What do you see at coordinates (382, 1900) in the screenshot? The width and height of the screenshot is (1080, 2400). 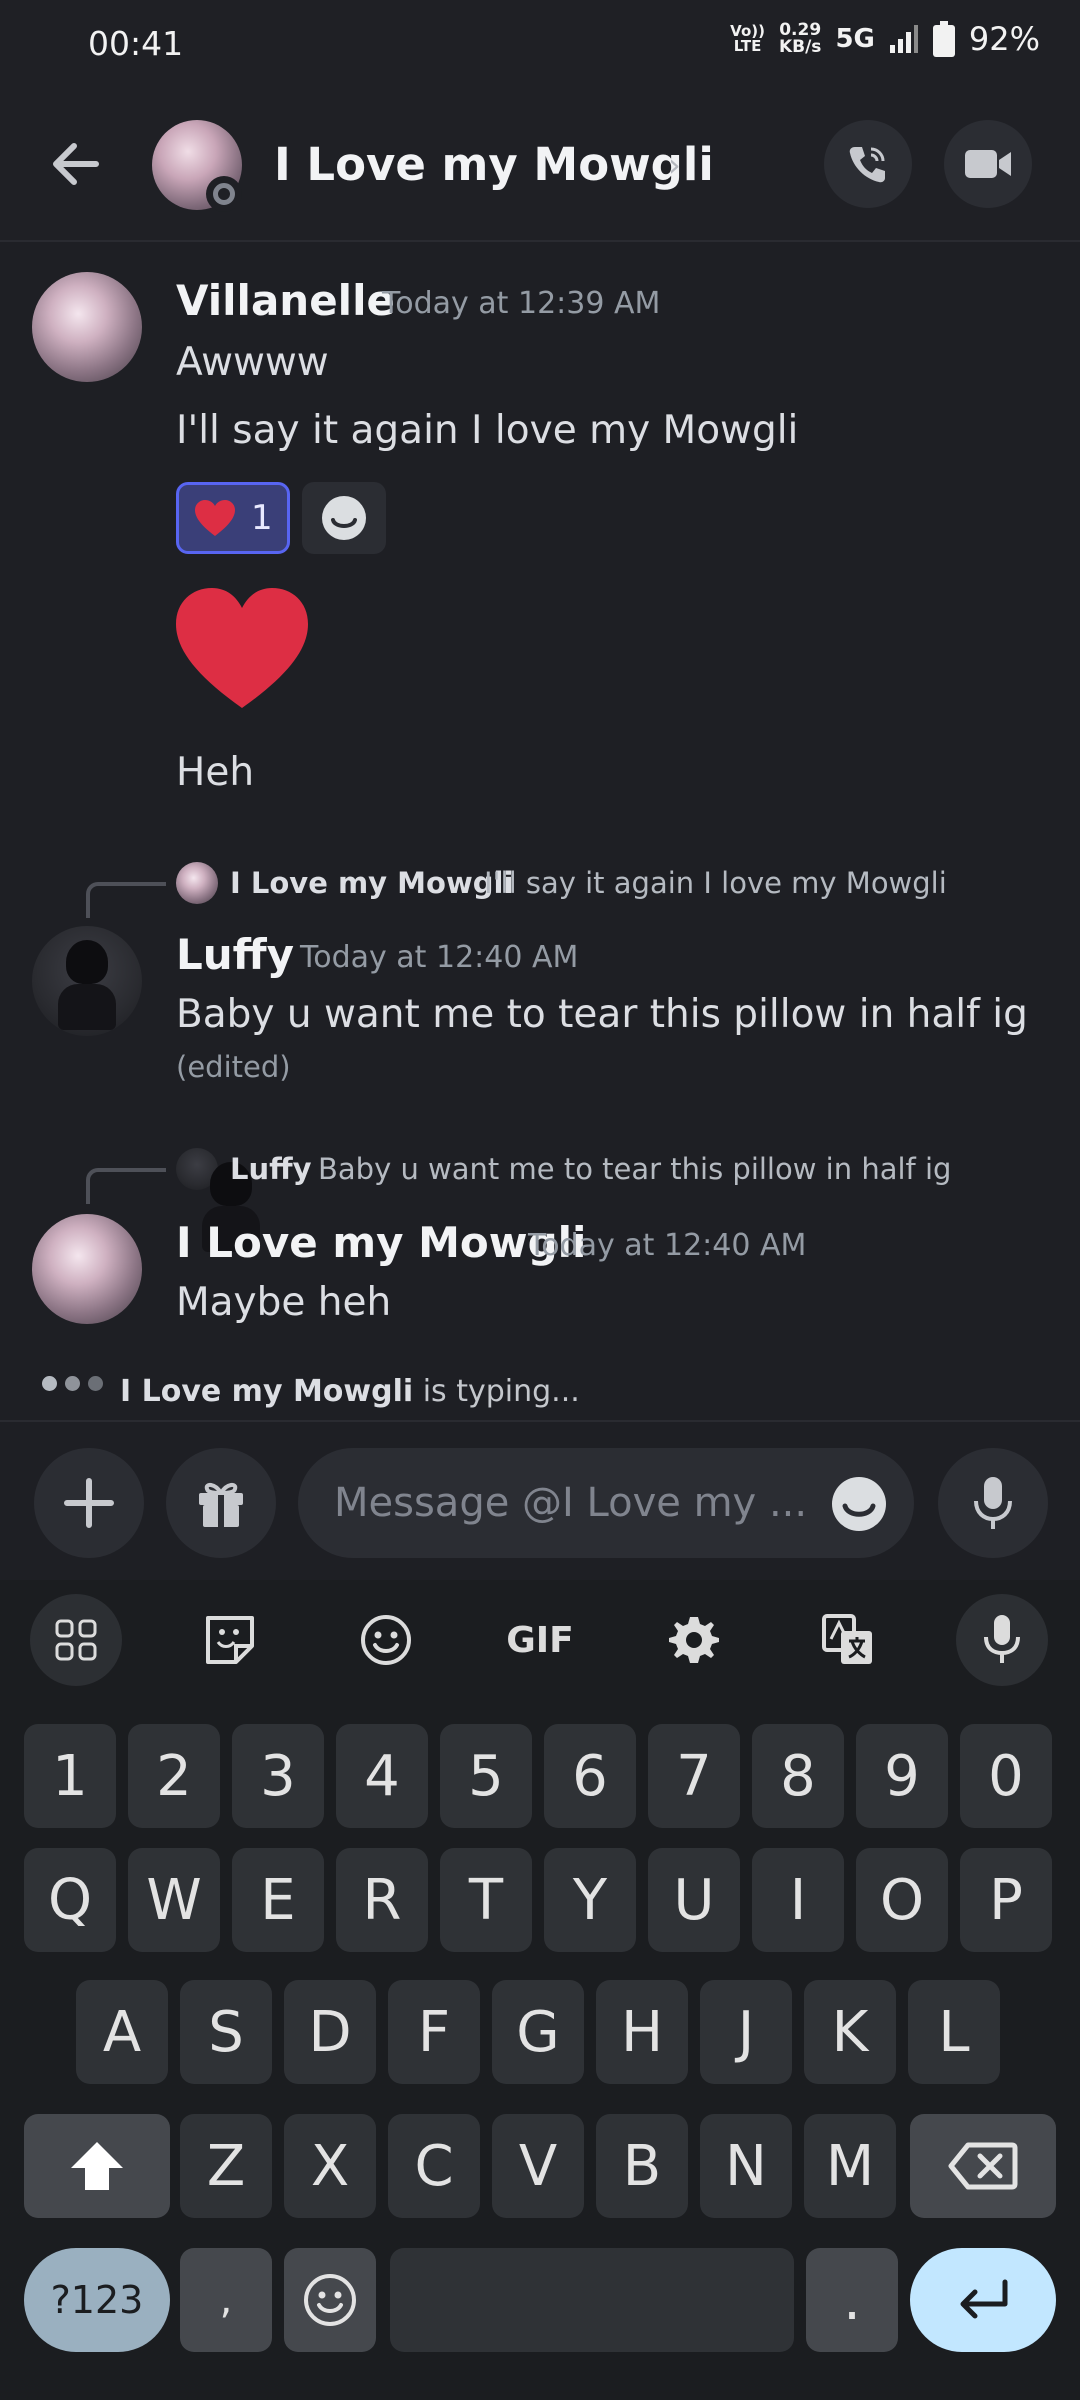 I see `key-r: R` at bounding box center [382, 1900].